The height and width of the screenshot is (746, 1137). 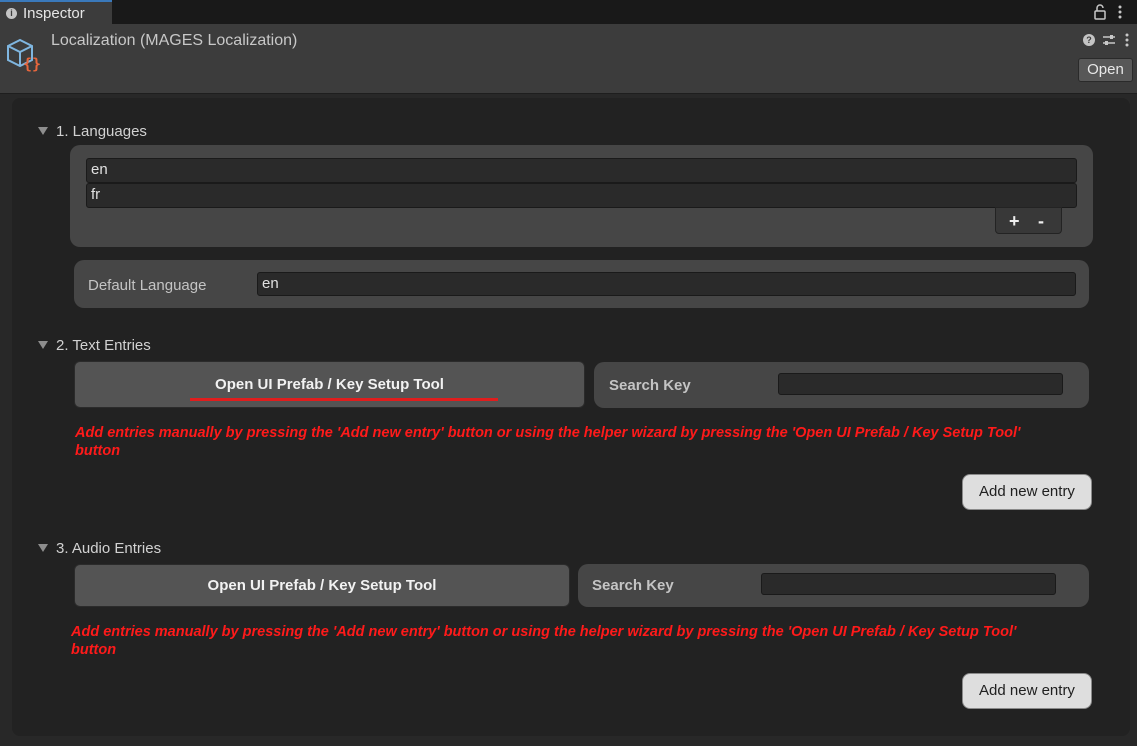 I want to click on foldout-audio-entries: 3. Audio Entries, so click(x=99, y=548).